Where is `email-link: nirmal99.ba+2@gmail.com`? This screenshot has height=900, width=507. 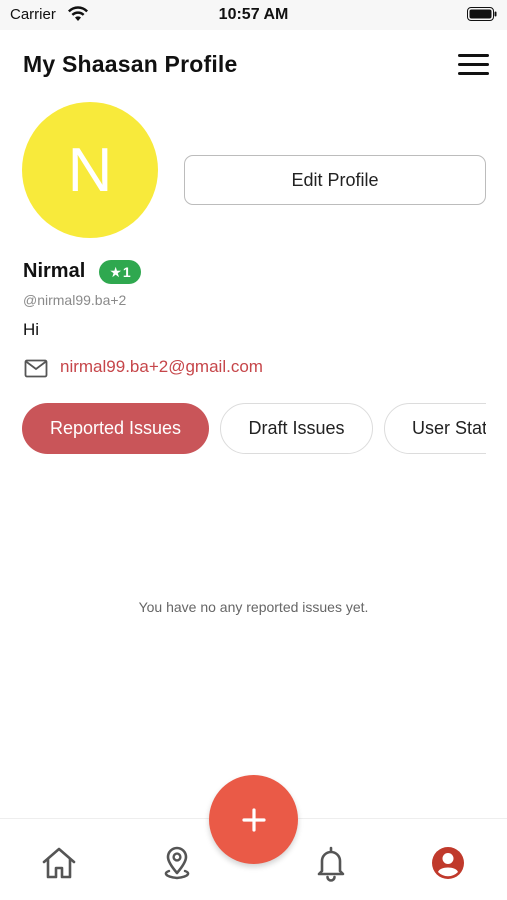
email-link: nirmal99.ba+2@gmail.com is located at coordinates (161, 367).